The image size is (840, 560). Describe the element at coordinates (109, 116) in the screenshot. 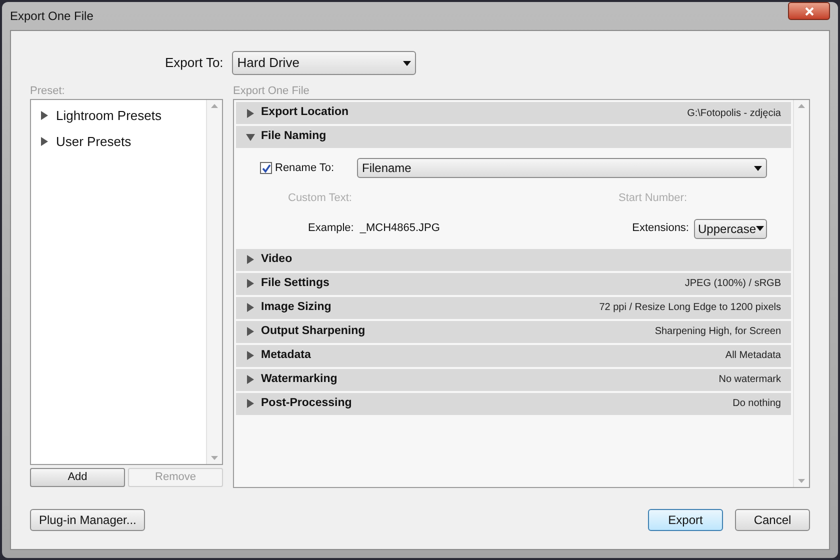

I see `preset-folder: Lightroom Presets` at that location.